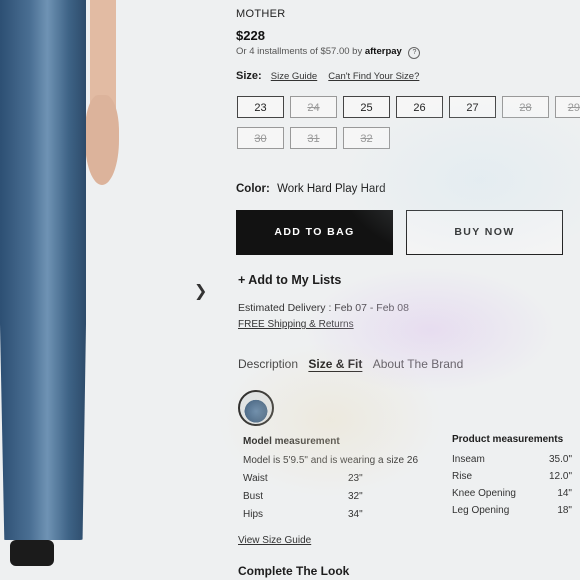 The image size is (580, 580). Describe the element at coordinates (260, 107) in the screenshot. I see `size-option: 23` at that location.